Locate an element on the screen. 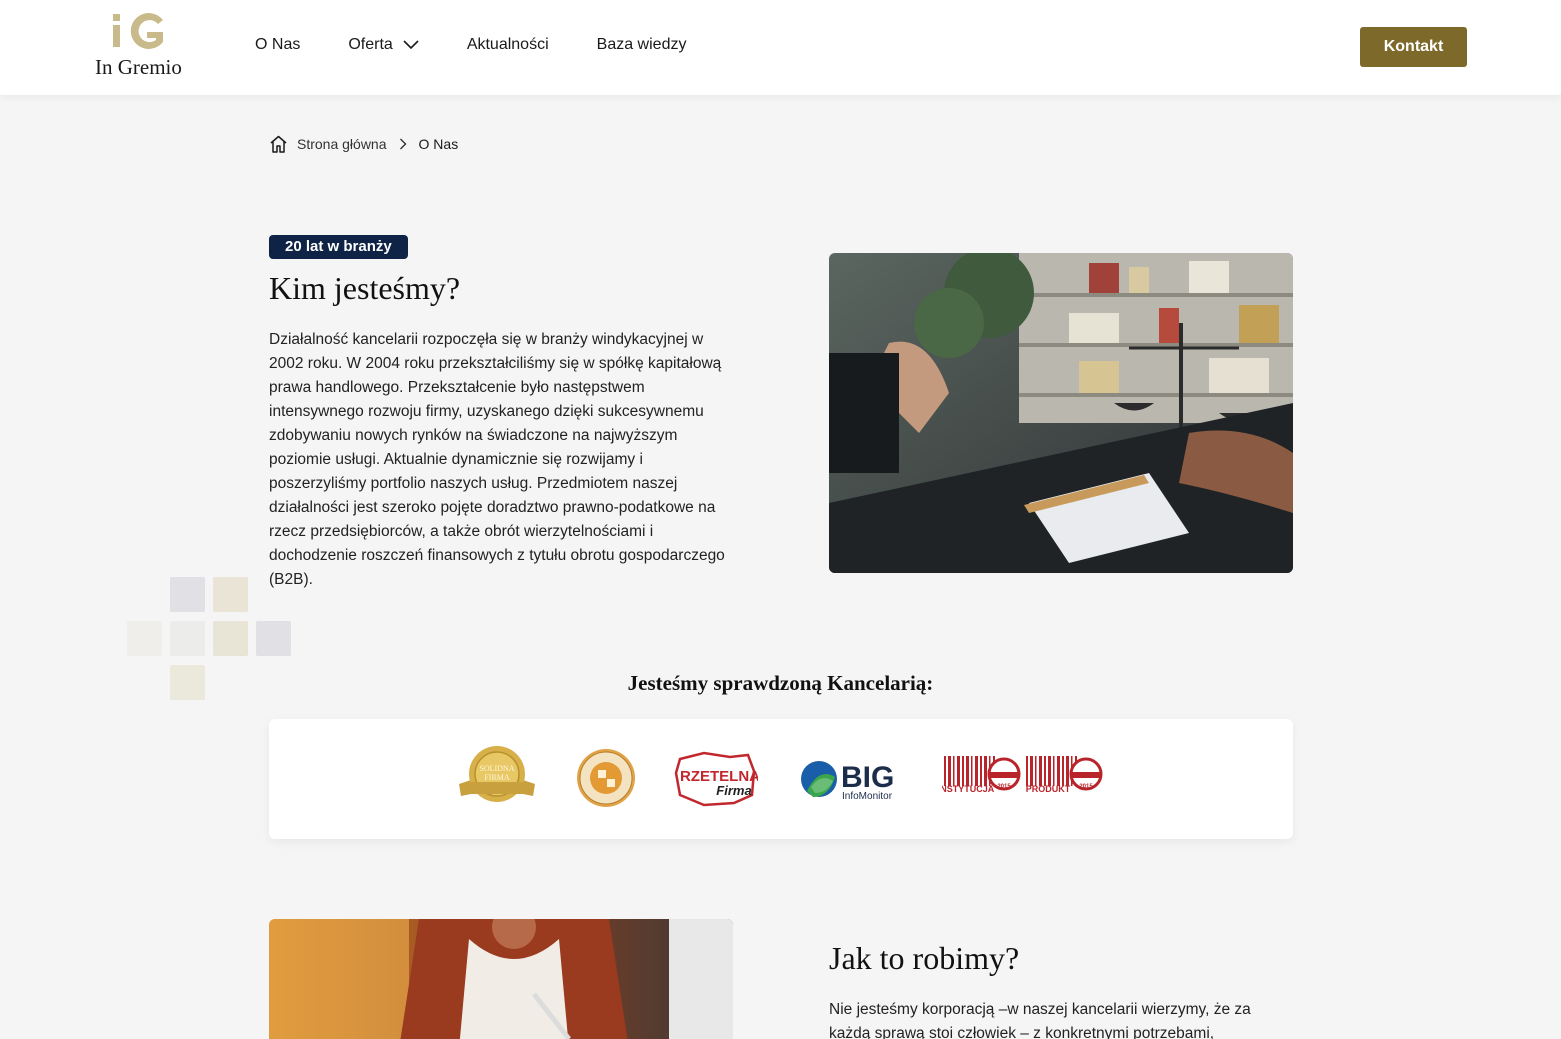 The height and width of the screenshot is (1039, 1561). nav-item-label: Baza wiedzy is located at coordinates (641, 44).